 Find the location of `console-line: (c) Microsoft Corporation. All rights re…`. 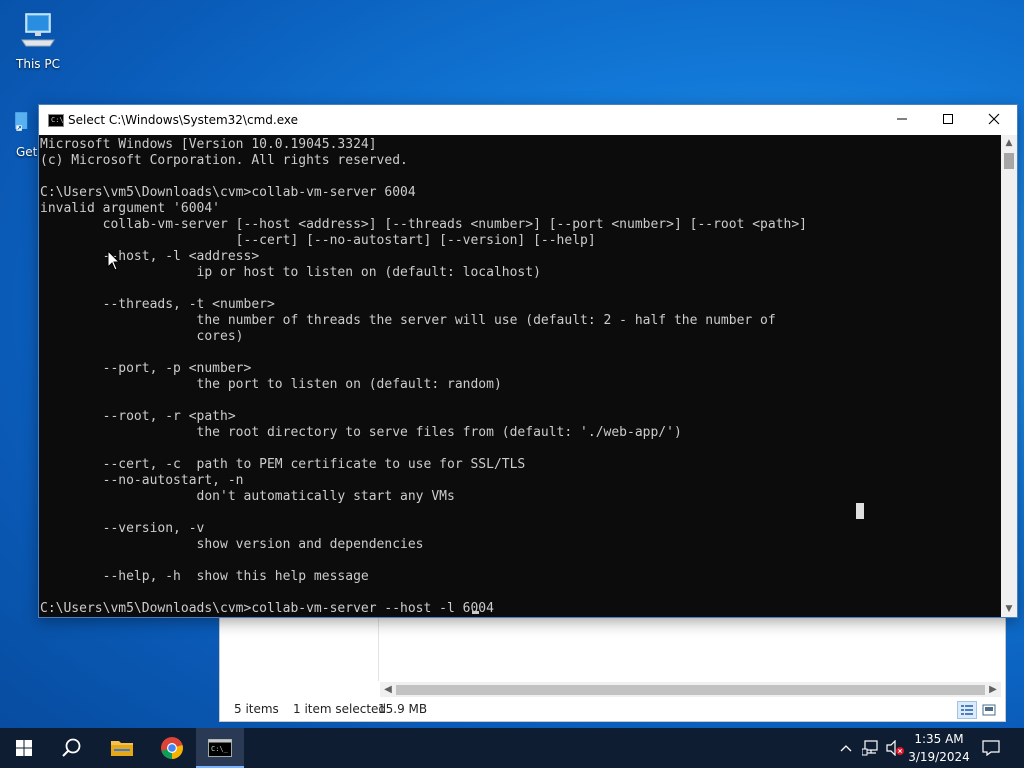

console-line: (c) Microsoft Corporation. All rights re… is located at coordinates (224, 160).